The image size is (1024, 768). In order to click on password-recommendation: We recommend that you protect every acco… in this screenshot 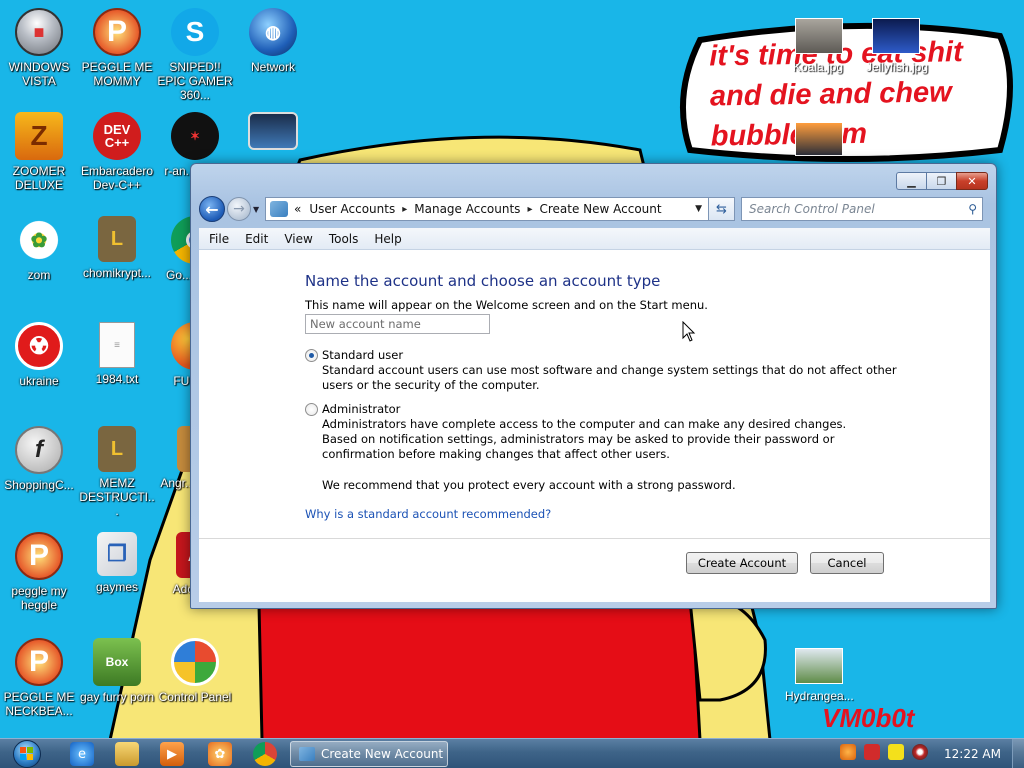, I will do `click(529, 485)`.